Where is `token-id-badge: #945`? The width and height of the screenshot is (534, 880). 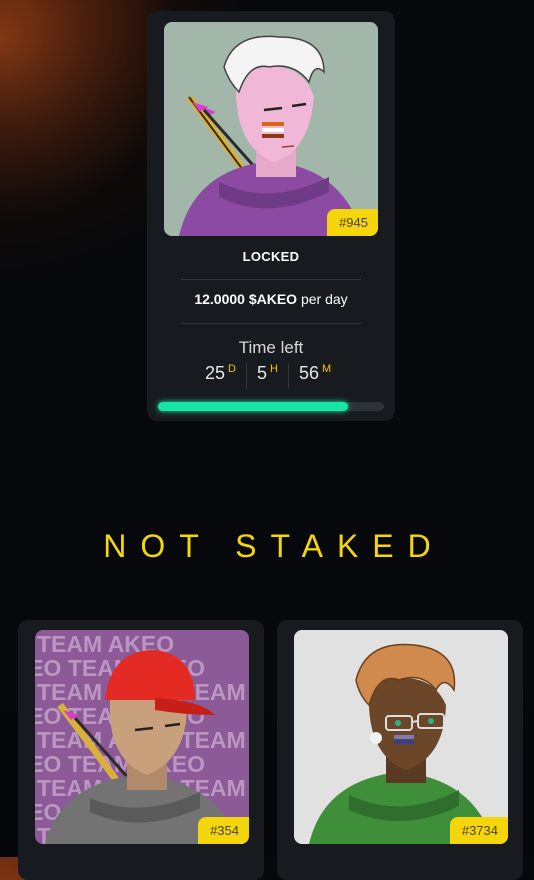
token-id-badge: #945 is located at coordinates (352, 222).